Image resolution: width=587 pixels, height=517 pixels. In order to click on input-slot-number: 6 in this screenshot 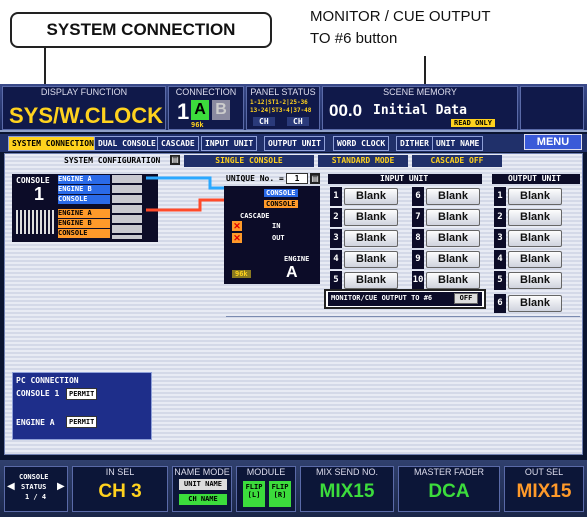, I will do `click(418, 196)`.